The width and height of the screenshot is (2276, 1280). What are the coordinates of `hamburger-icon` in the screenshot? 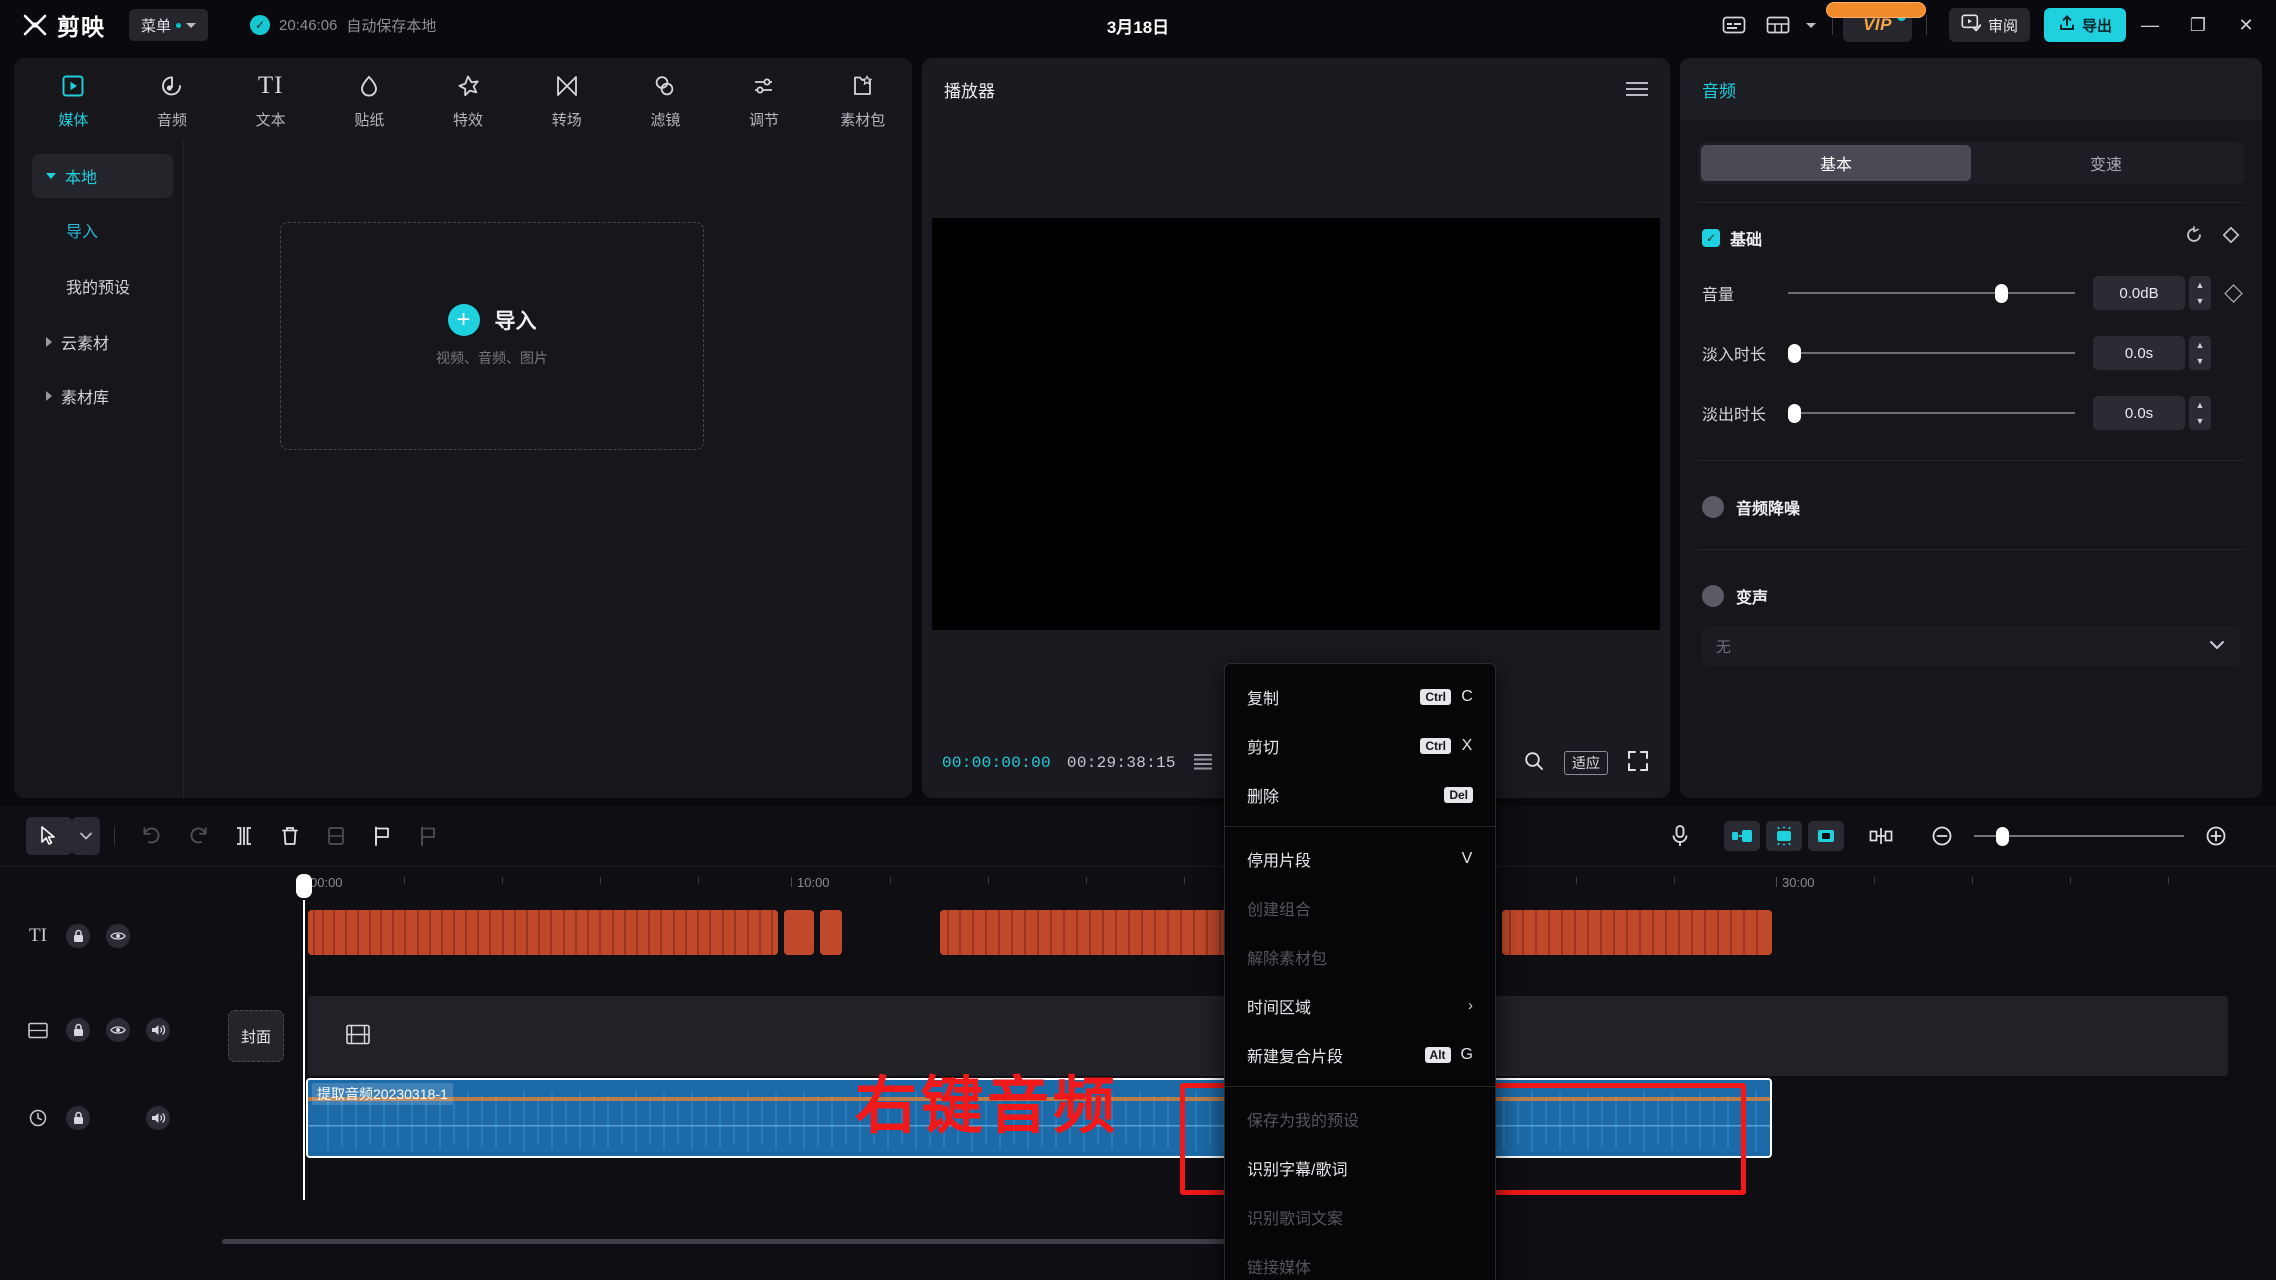 It's located at (1637, 89).